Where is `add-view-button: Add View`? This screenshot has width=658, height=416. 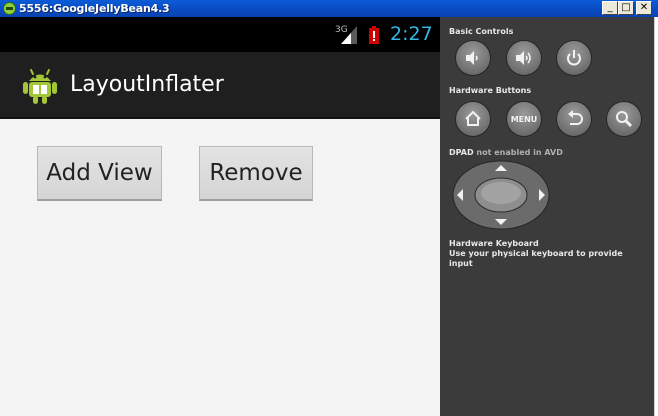
add-view-button: Add View is located at coordinates (99, 173).